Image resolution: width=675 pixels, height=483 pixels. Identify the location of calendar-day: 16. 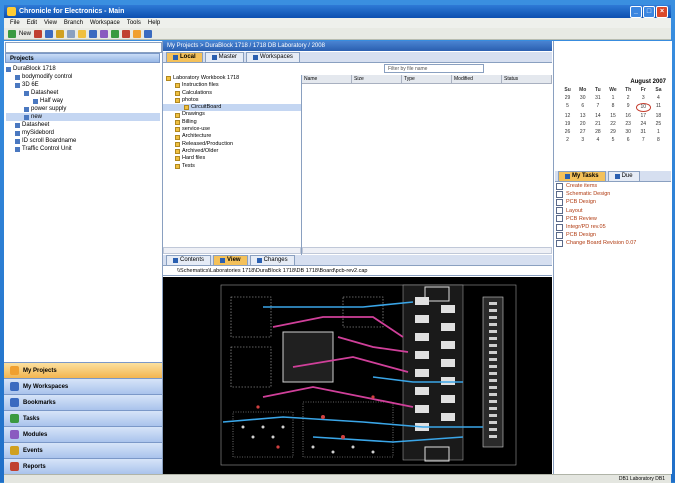
(628, 116).